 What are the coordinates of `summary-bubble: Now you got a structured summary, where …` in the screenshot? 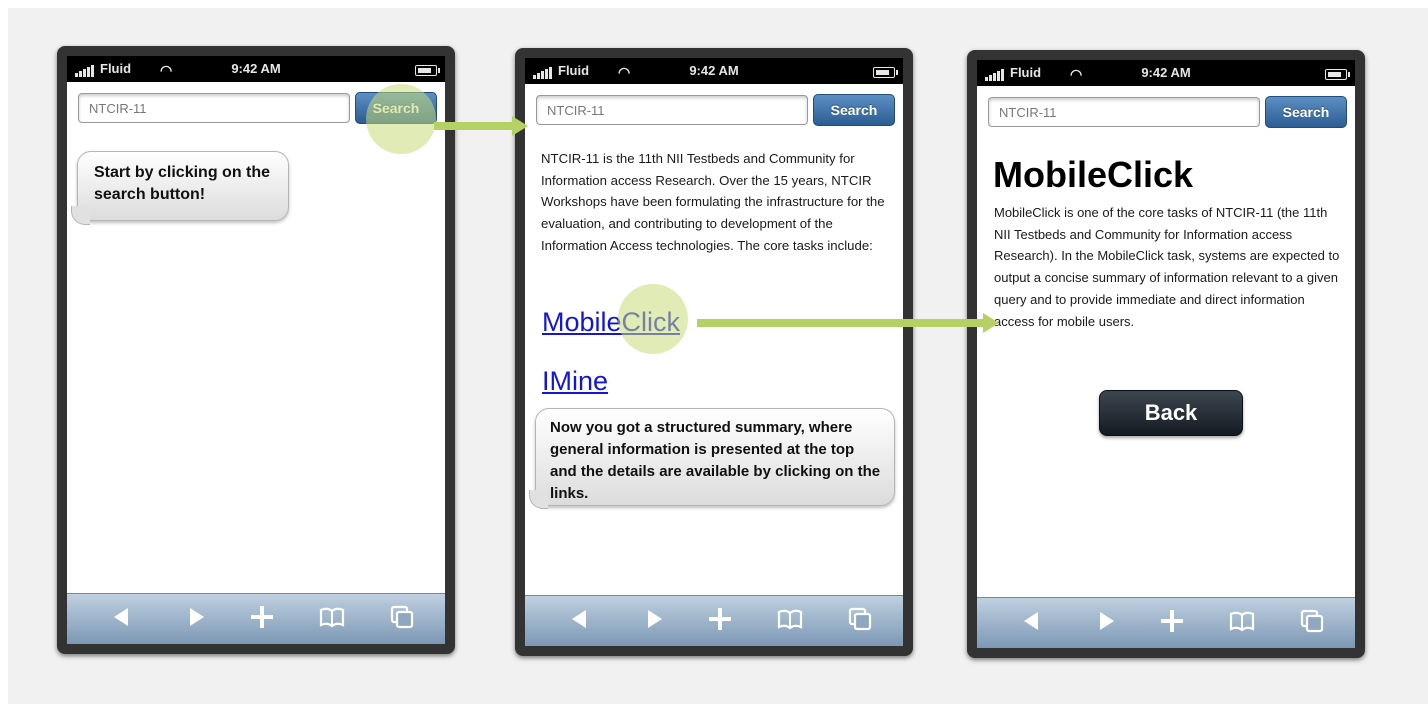 It's located at (715, 457).